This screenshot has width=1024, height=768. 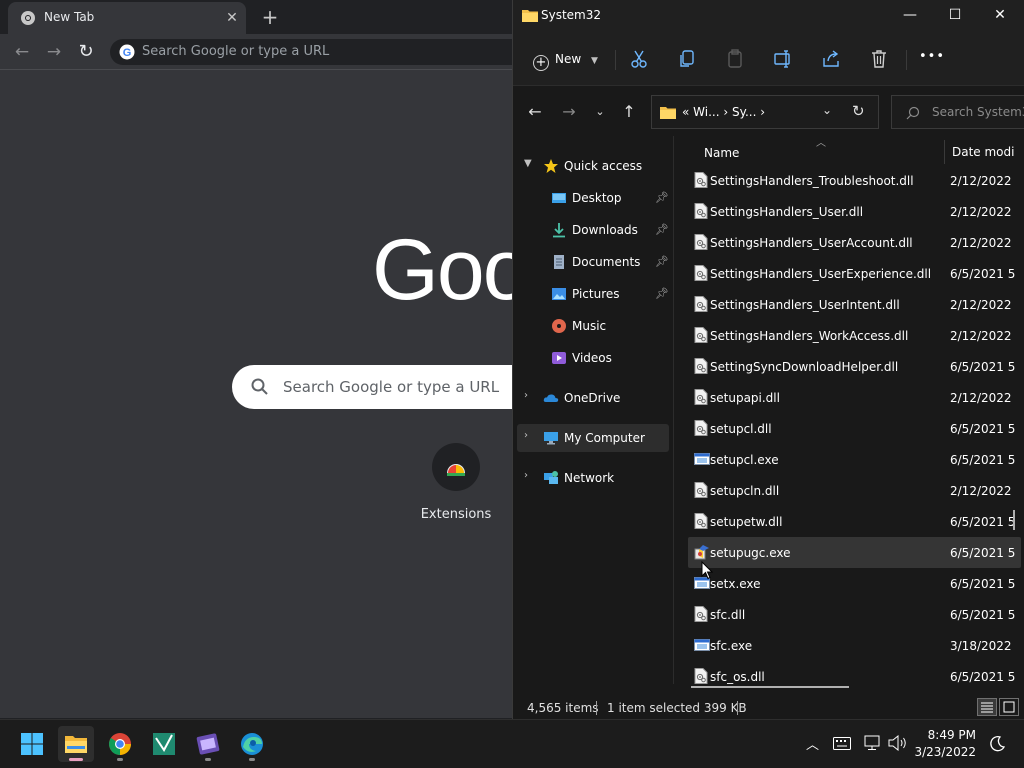 I want to click on chevron-down-icon: ▼, so click(x=528, y=163).